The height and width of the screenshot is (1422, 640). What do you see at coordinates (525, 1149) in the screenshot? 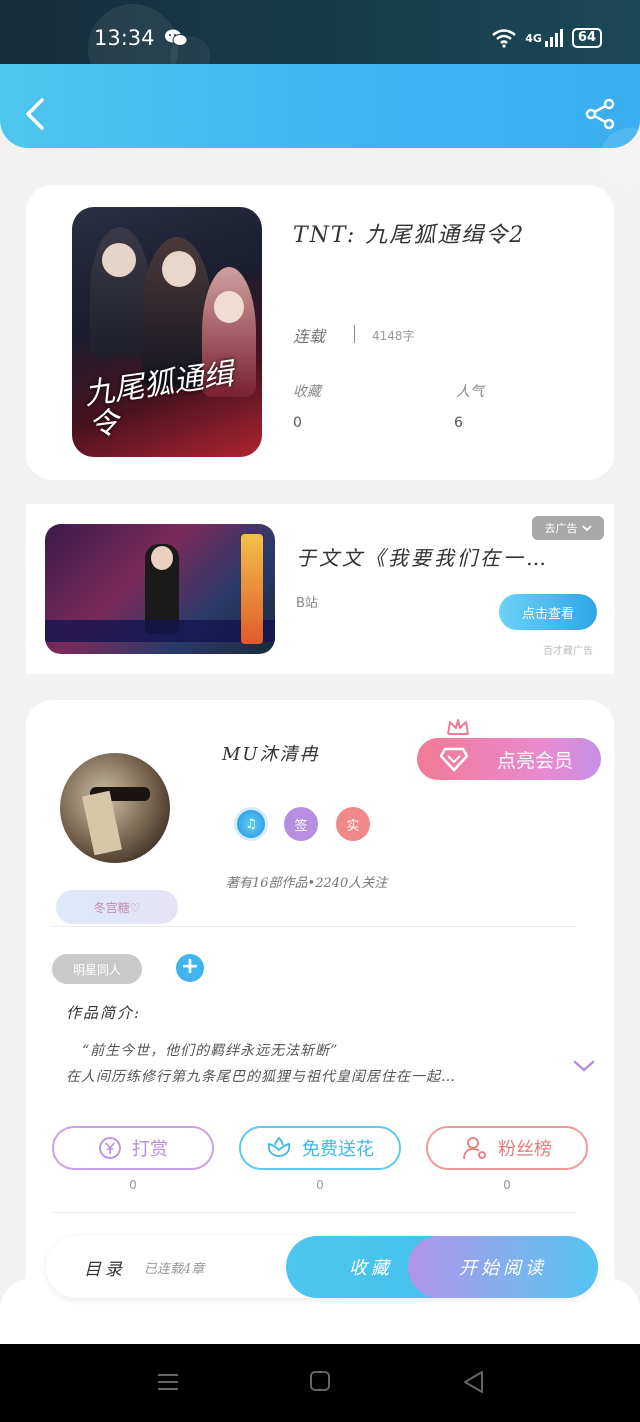
I see `fans-ranking-label: 粉丝榜` at bounding box center [525, 1149].